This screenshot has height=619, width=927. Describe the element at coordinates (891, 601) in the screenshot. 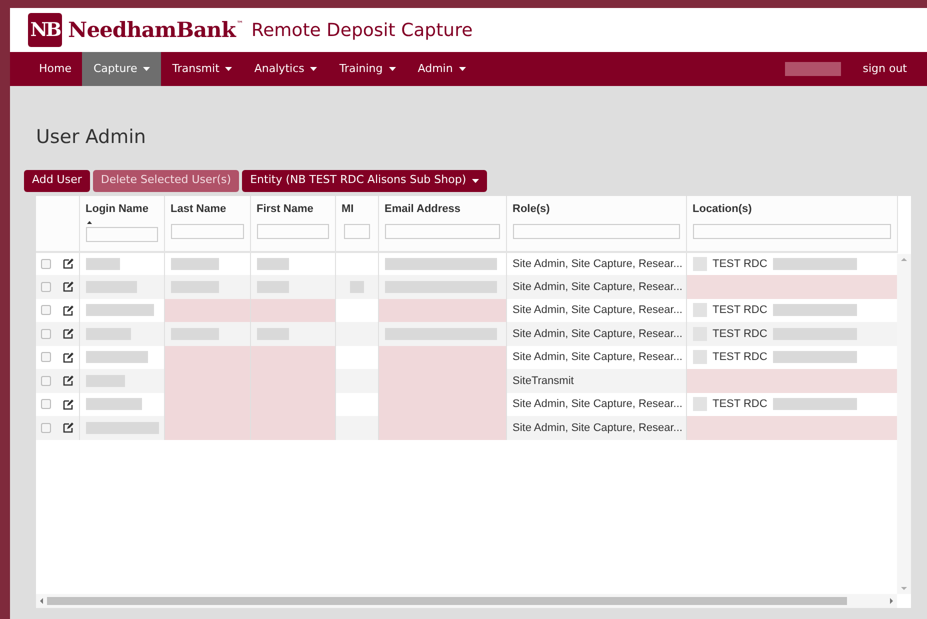

I see `scroll-right-icon` at that location.